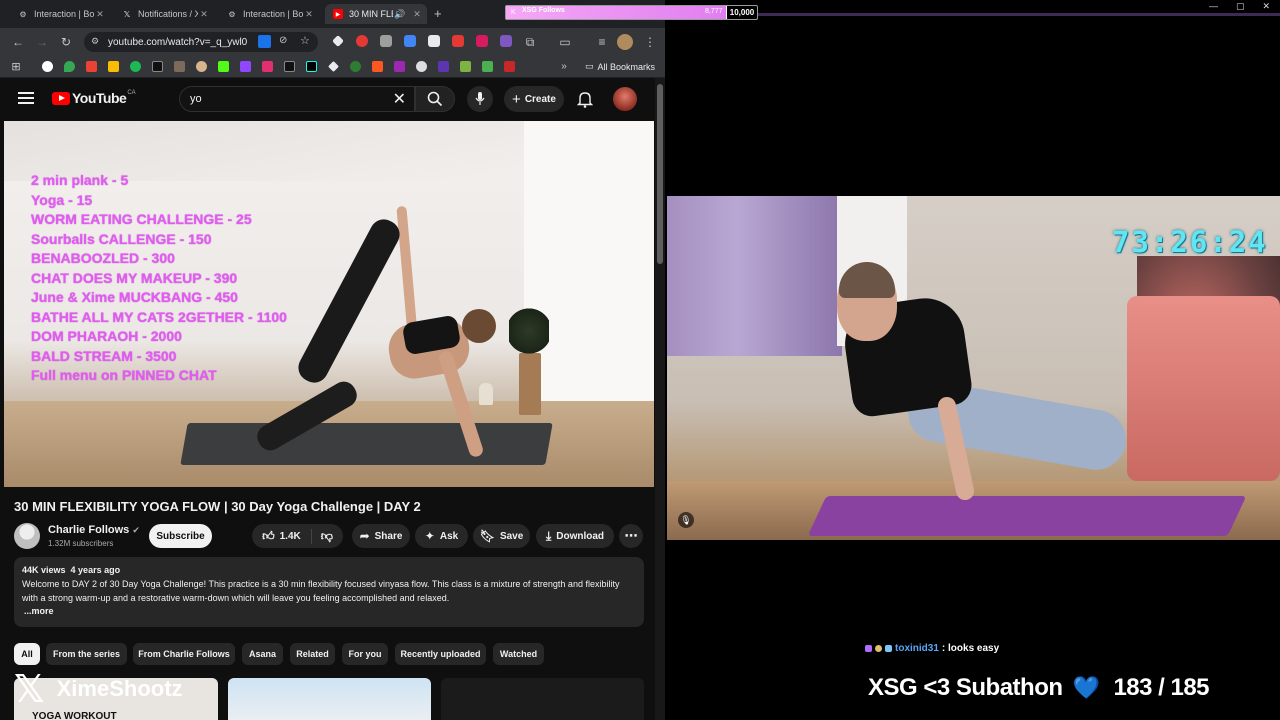 Image resolution: width=1280 pixels, height=720 pixels. Describe the element at coordinates (245, 66) in the screenshot. I see `twitch-bookmark-icon` at that location.